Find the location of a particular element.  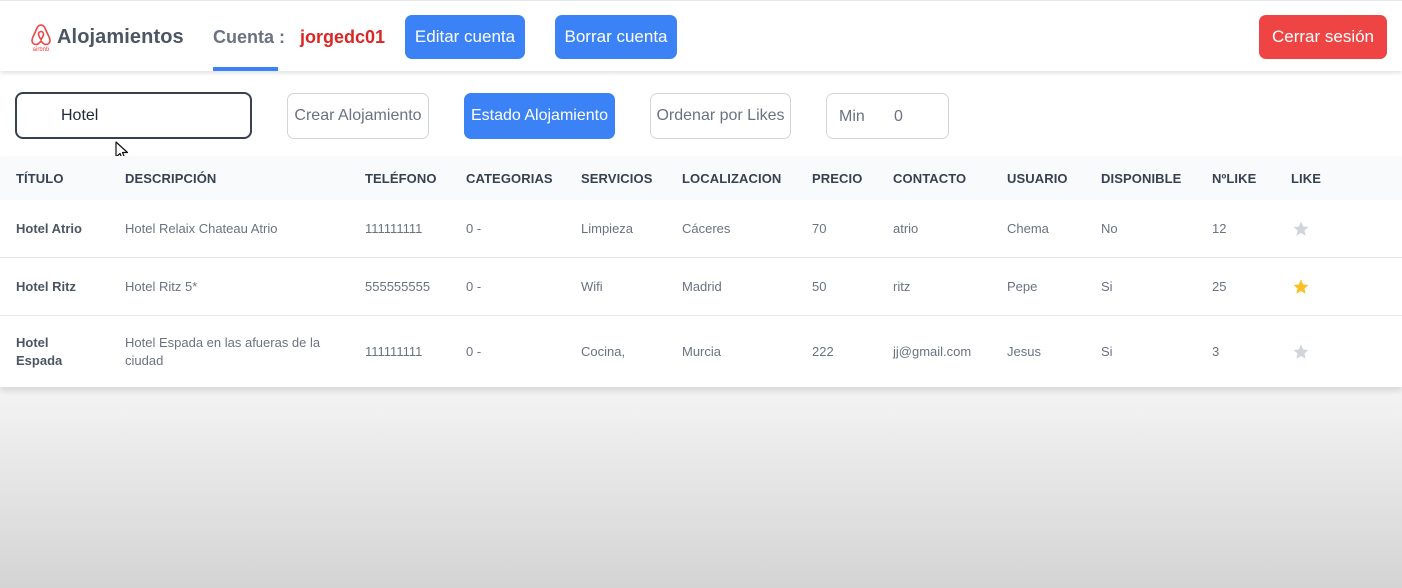

min-label: Min is located at coordinates (852, 116).